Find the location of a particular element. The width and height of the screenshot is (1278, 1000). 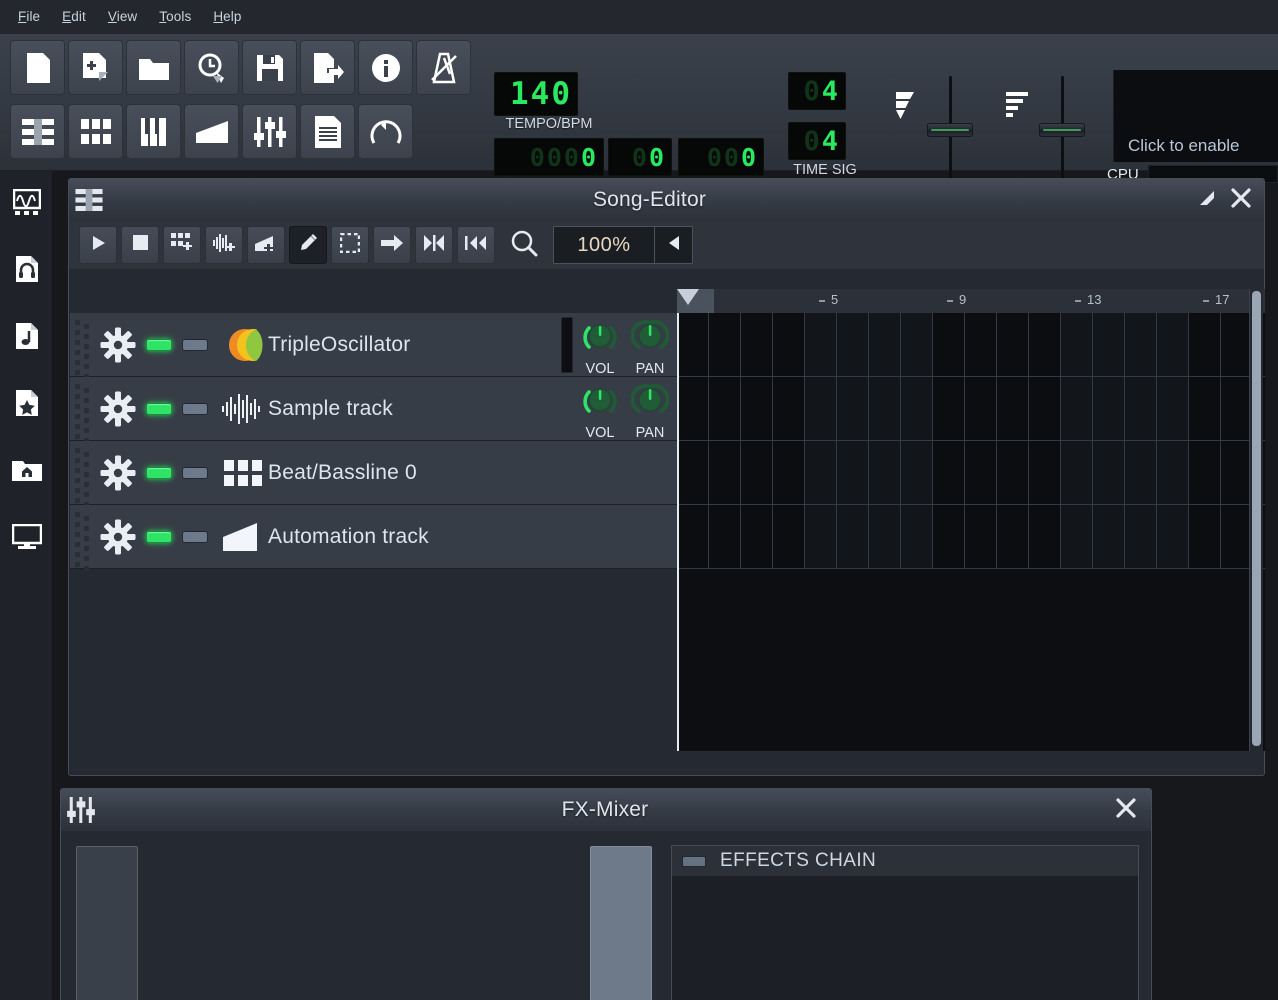

song-editor-titlebar: Song-Editor is located at coordinates (666, 200).